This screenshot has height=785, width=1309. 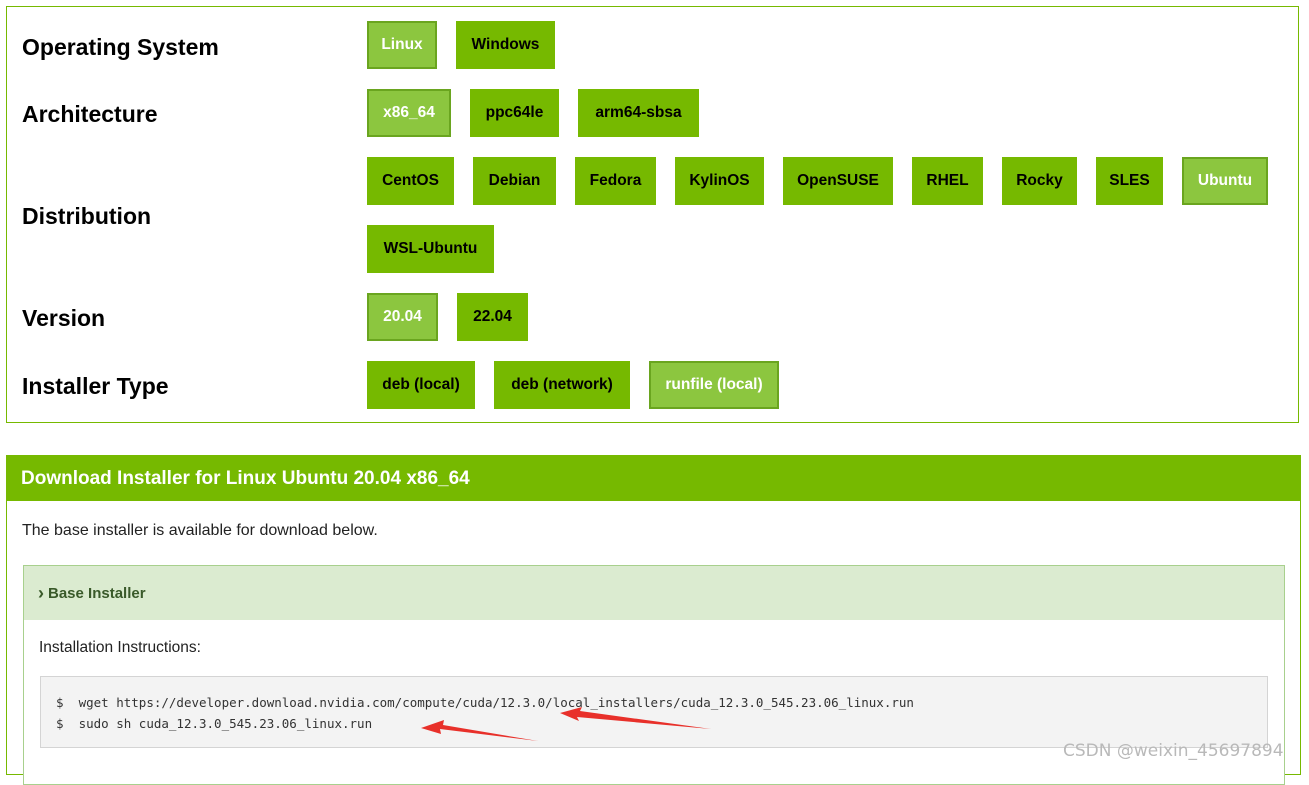 I want to click on watermark: CSDN @weixin_45697894, so click(x=1173, y=751).